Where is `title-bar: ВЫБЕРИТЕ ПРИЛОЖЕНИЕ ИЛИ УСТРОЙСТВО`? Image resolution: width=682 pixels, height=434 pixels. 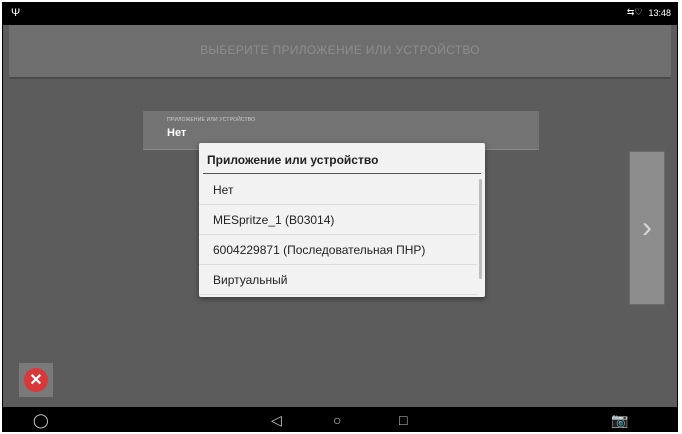
title-bar: ВЫБЕРИТЕ ПРИЛОЖЕНИЕ ИЛИ УСТРОЙСТВО is located at coordinates (340, 52).